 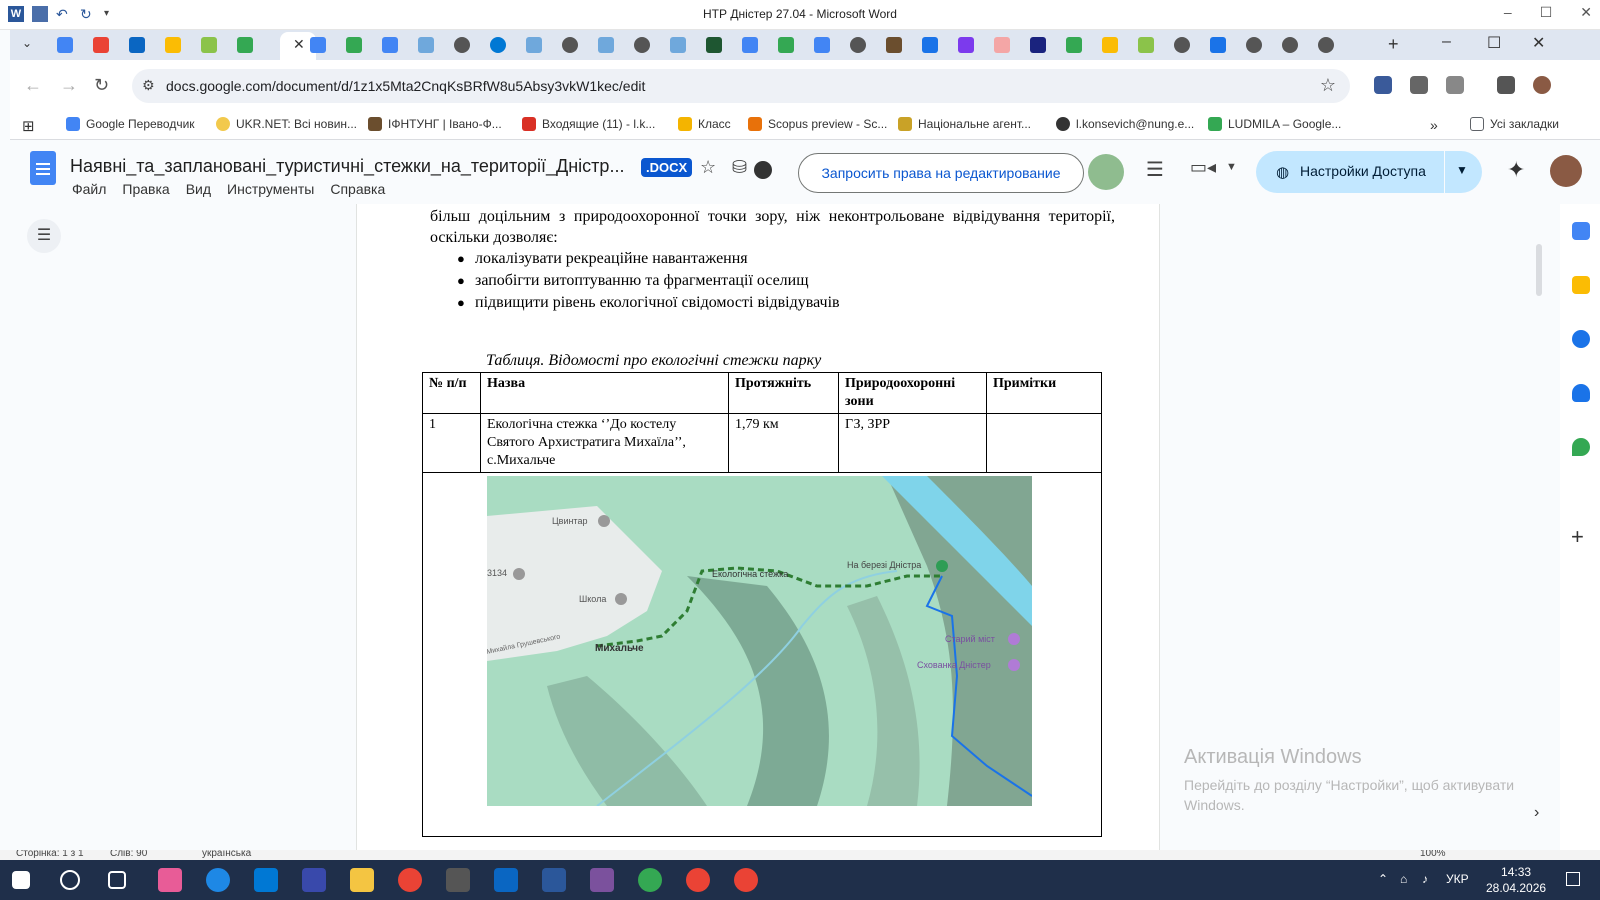 What do you see at coordinates (65, 45) in the screenshot?
I see `tab-icon-apps` at bounding box center [65, 45].